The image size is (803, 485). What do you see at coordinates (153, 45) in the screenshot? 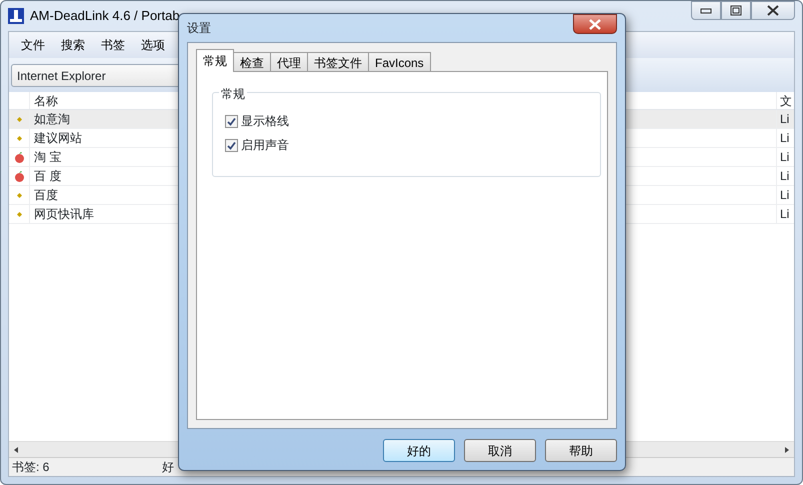
I see `menu-item: 选项` at bounding box center [153, 45].